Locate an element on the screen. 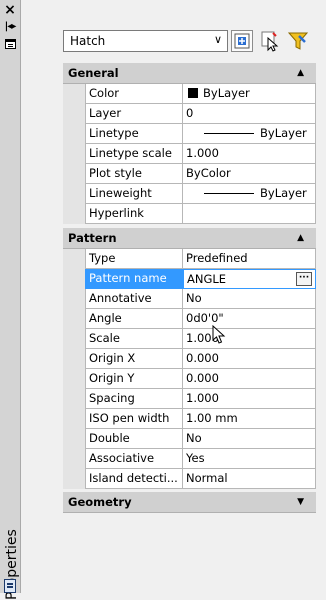 The height and width of the screenshot is (600, 326). quick-select-icon is located at coordinates (298, 41).